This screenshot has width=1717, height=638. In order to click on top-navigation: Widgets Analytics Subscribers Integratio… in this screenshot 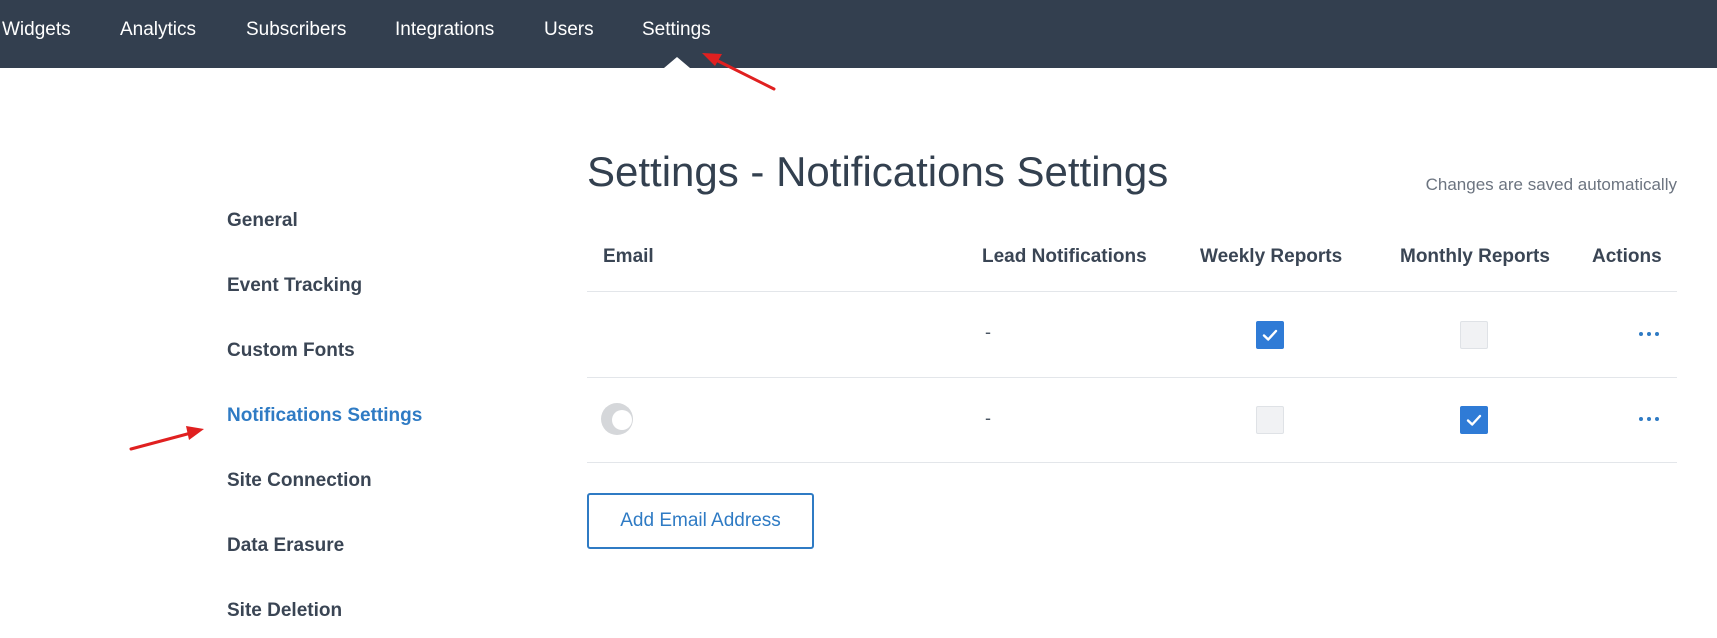, I will do `click(858, 34)`.